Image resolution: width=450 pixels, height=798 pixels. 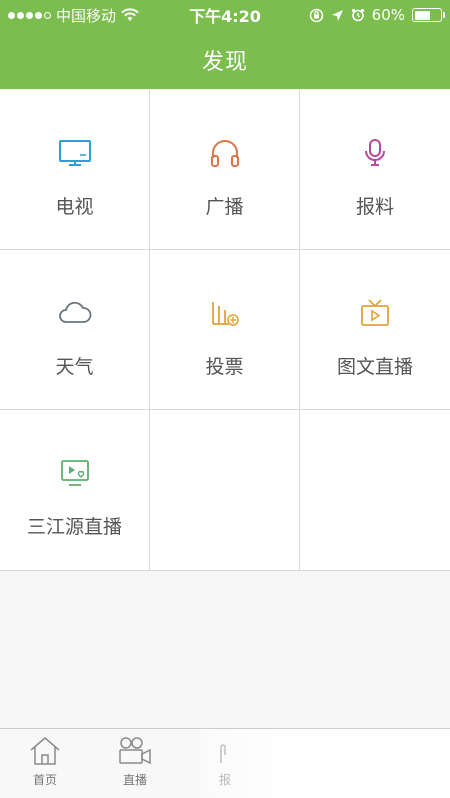 I want to click on battery-icon, so click(x=428, y=15).